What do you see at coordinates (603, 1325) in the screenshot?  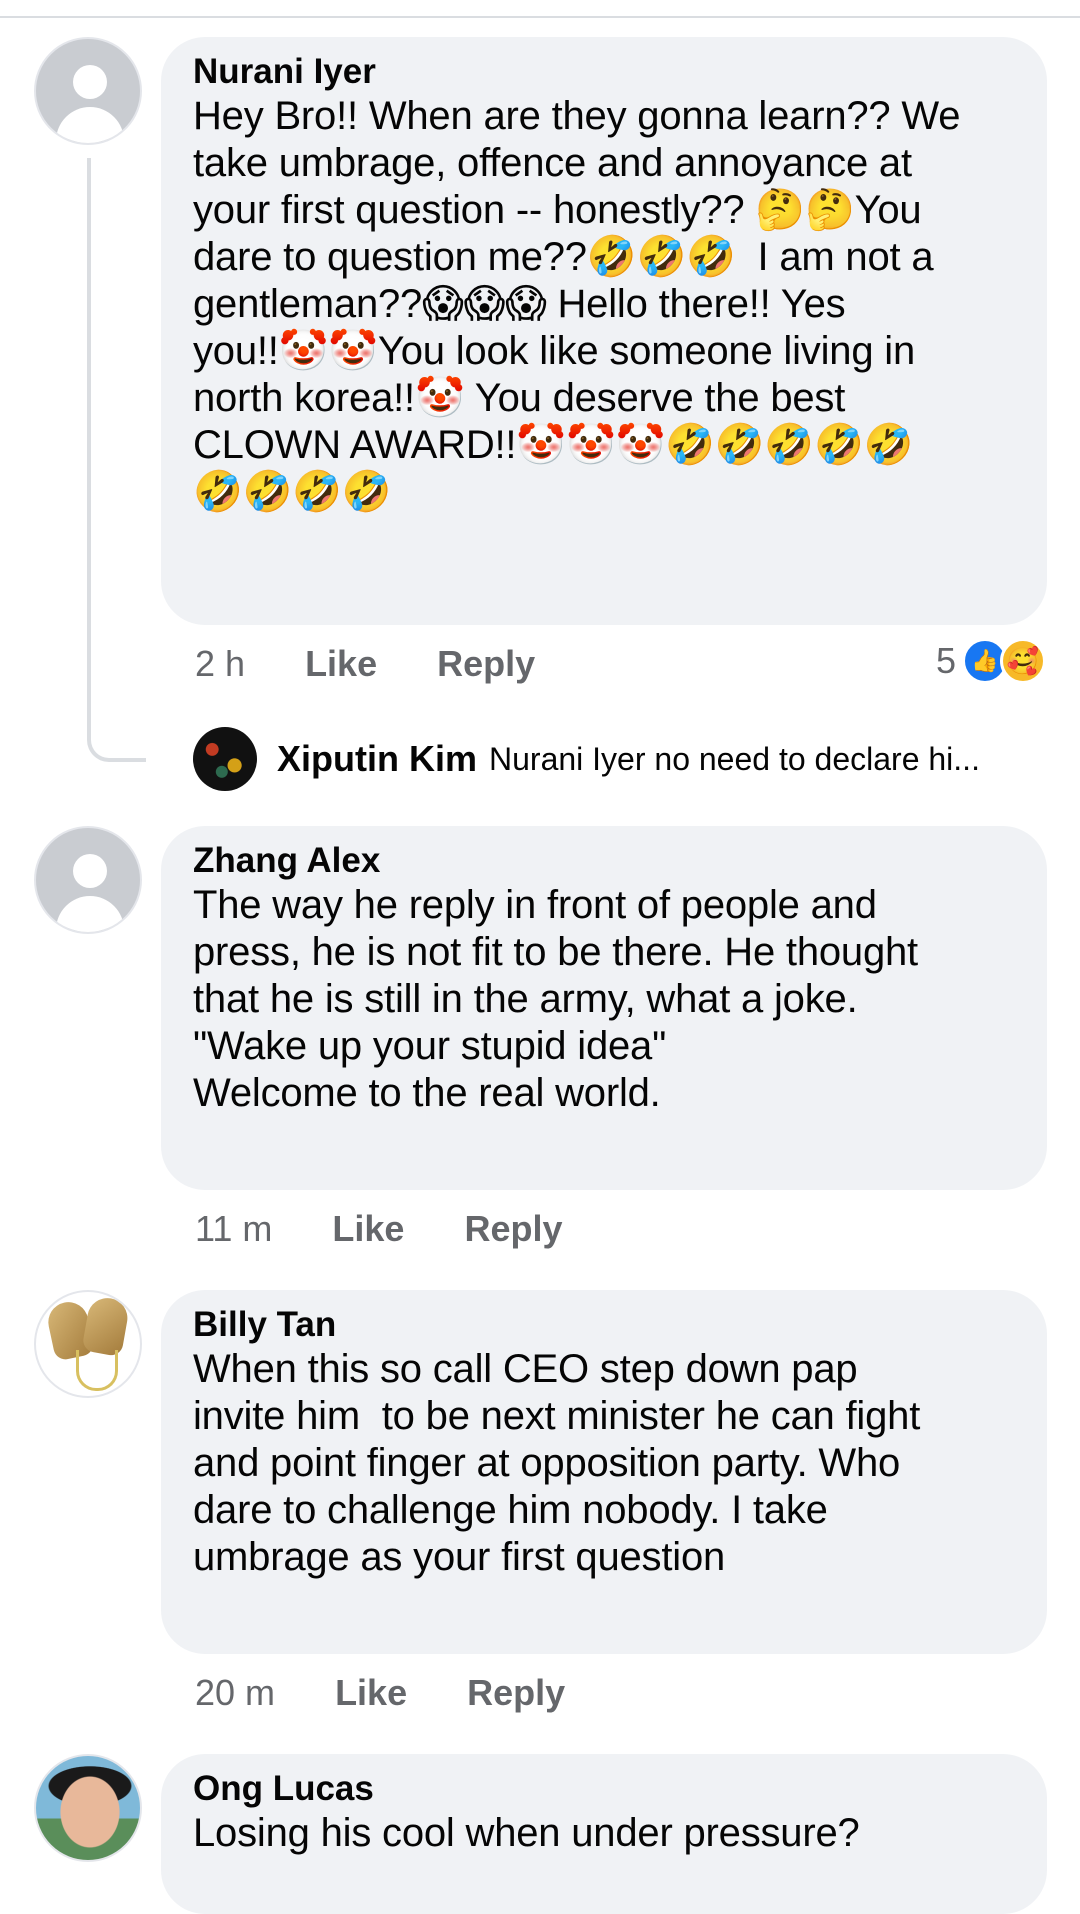 I see `comment-author: Billy Tan` at bounding box center [603, 1325].